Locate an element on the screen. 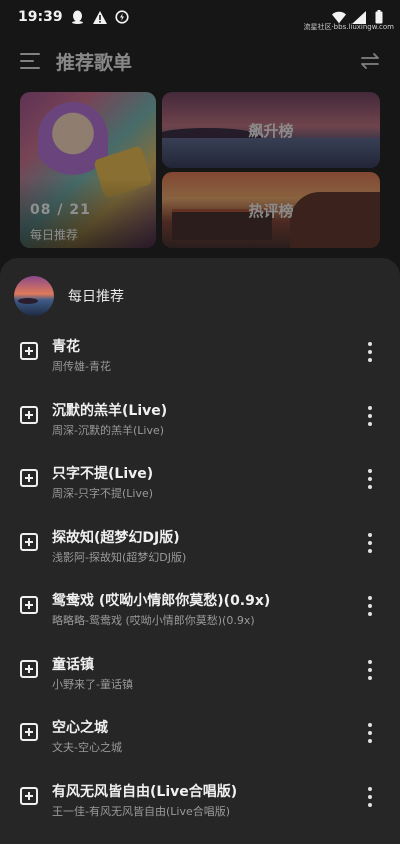 The image size is (400, 844). song-row: 童话镇 小野来了-童话镇 is located at coordinates (200, 672).